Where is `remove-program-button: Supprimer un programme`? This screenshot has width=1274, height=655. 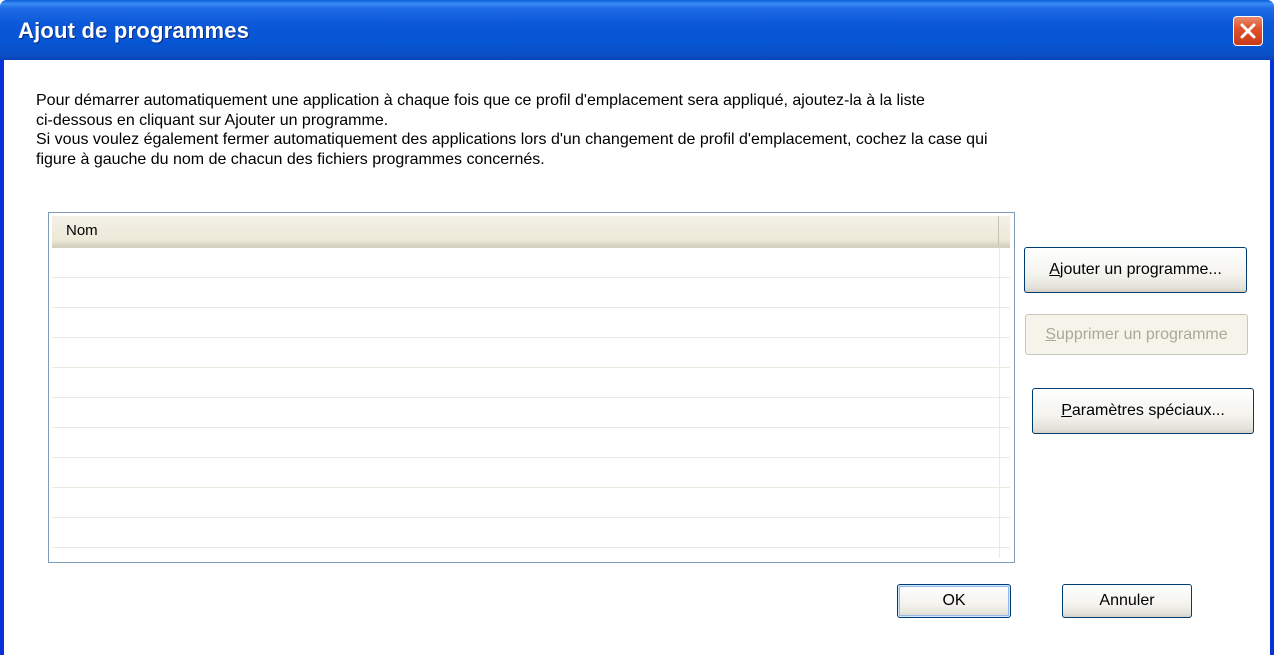
remove-program-button: Supprimer un programme is located at coordinates (1136, 334).